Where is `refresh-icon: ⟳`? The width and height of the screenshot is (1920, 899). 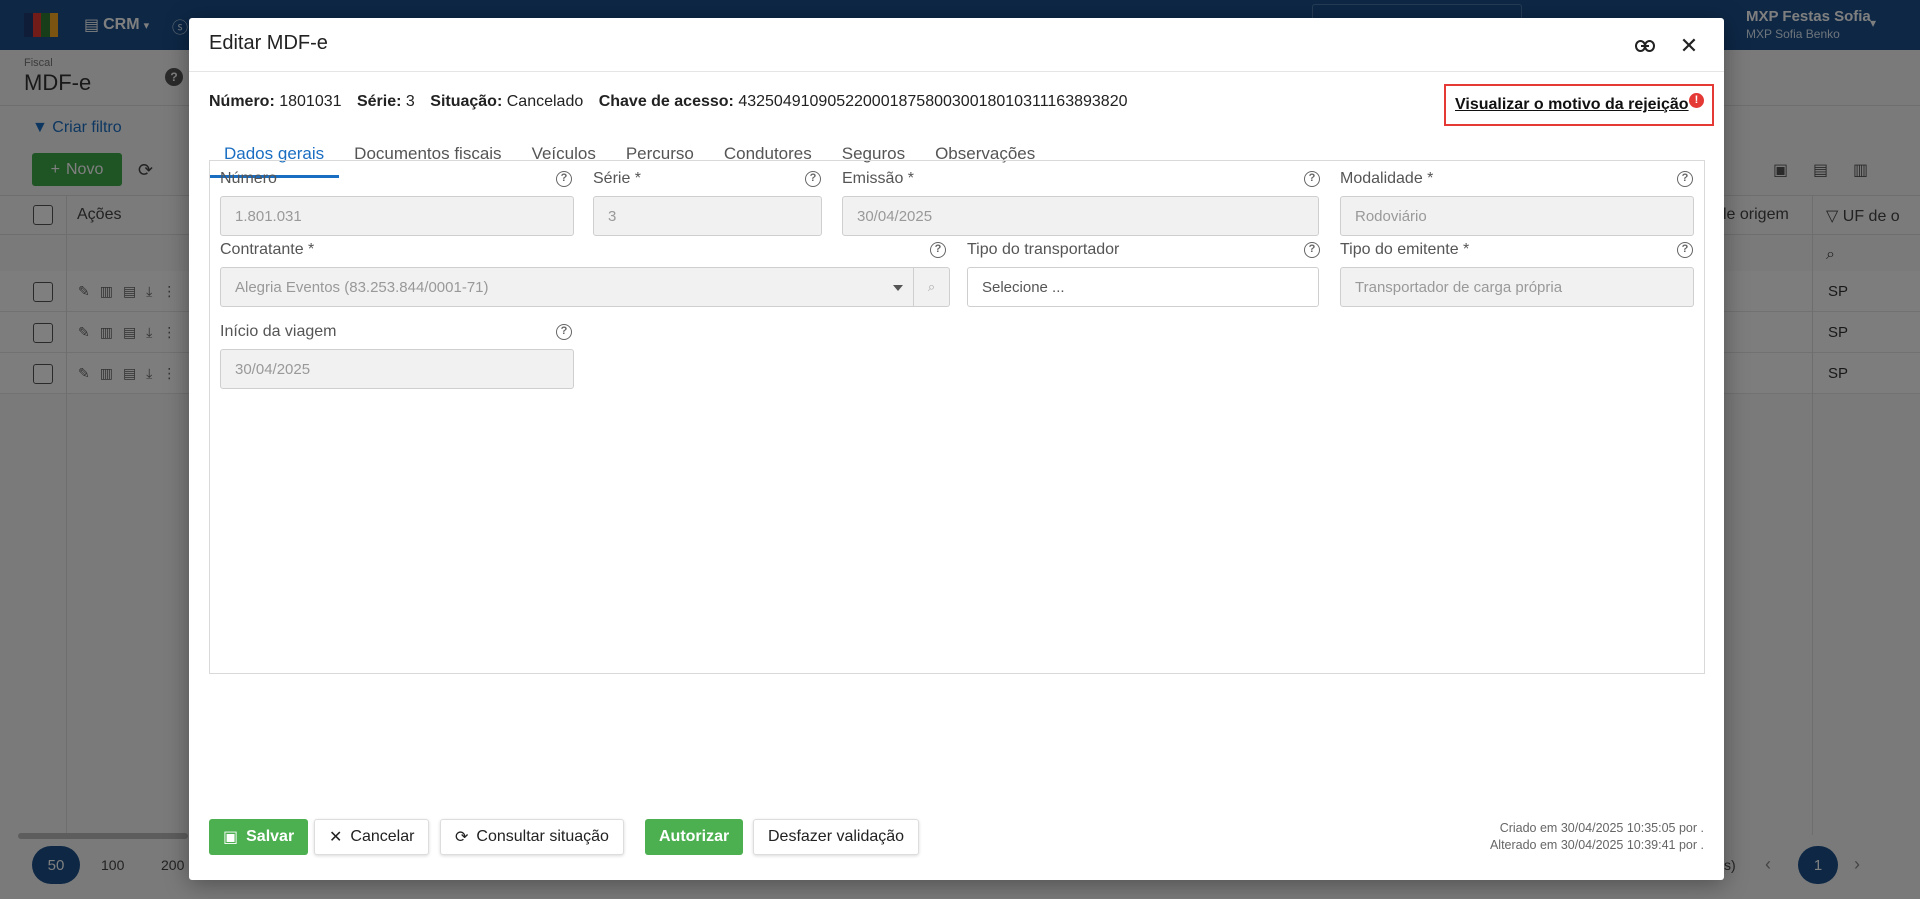
refresh-icon: ⟳ is located at coordinates (462, 837).